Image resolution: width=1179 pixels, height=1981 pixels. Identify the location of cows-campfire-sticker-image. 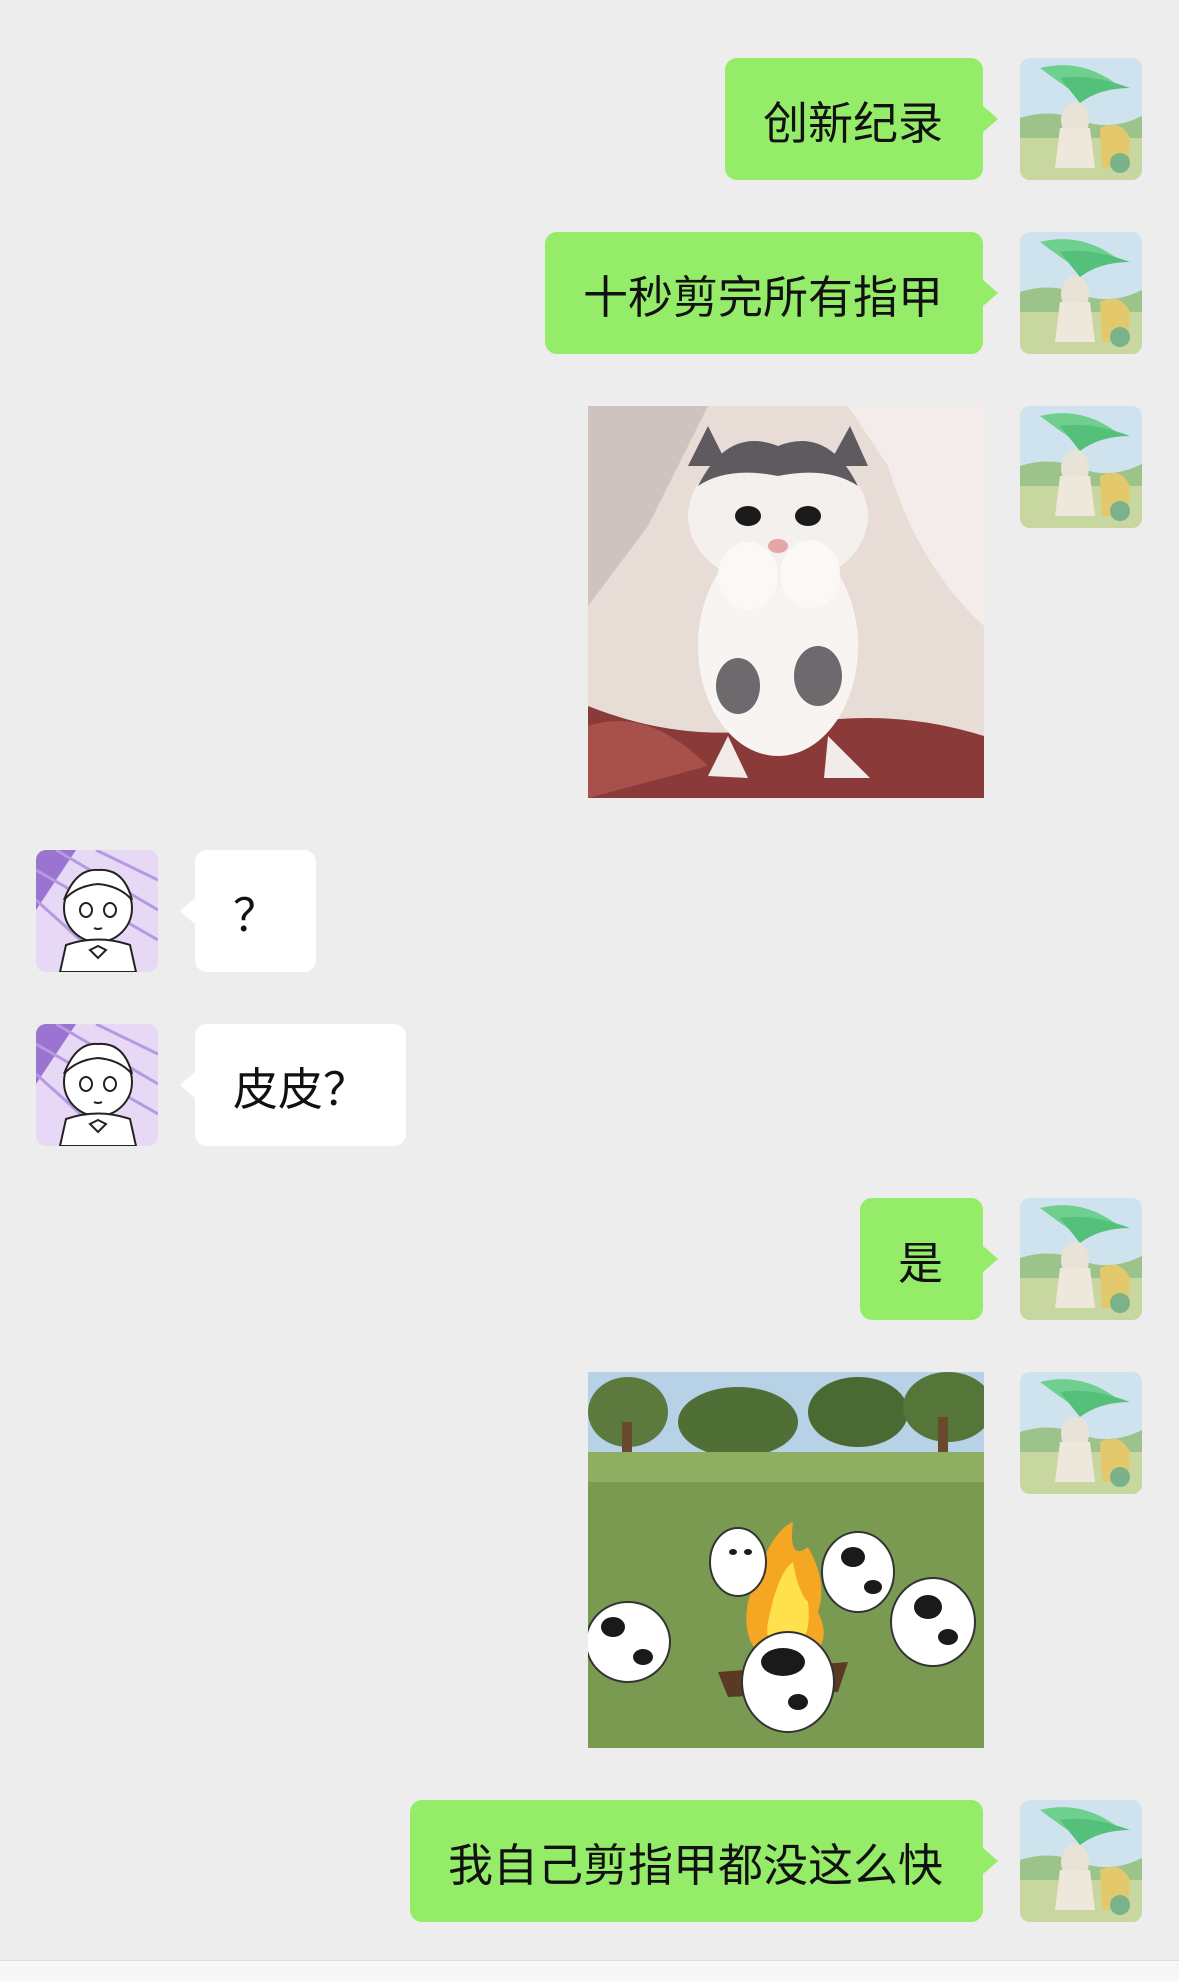
(786, 1560).